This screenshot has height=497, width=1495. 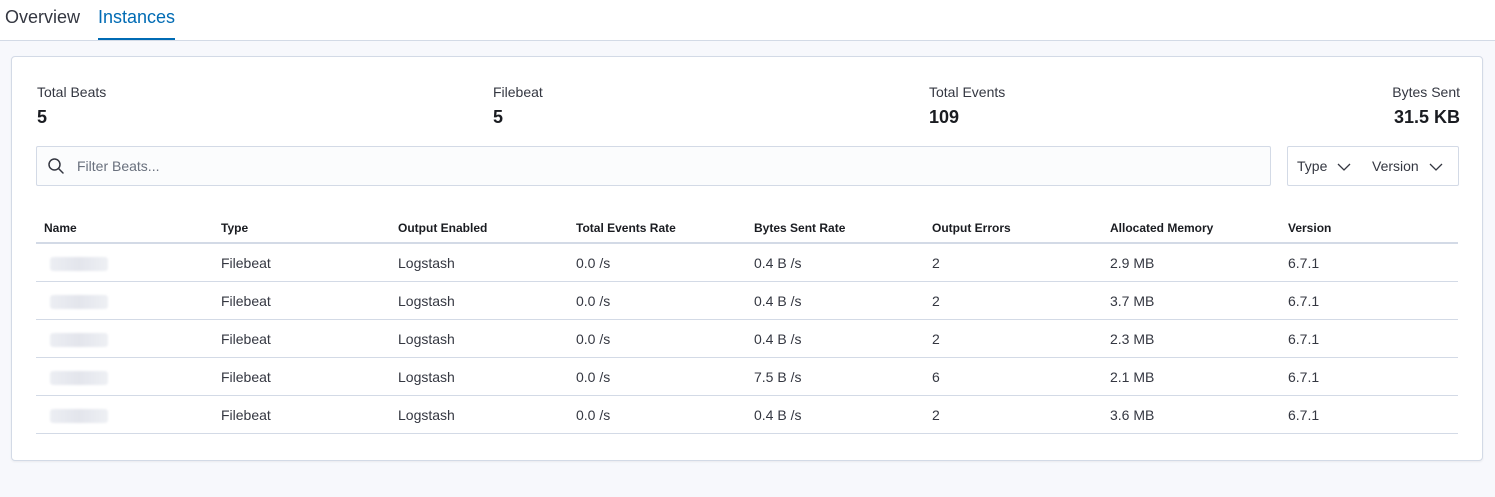 I want to click on cell-bytes-rate: 7.5 B /s, so click(x=835, y=376).